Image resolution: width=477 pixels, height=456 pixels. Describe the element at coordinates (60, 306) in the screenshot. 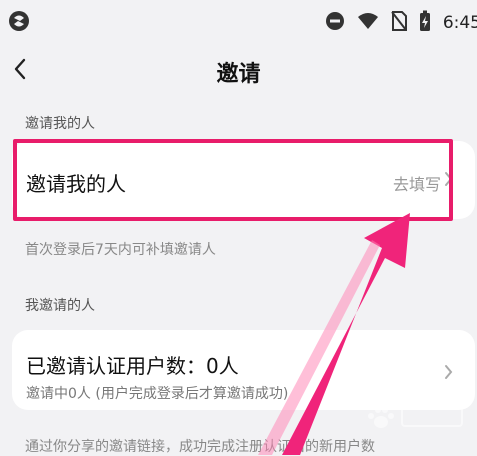

I see `section-label-invited: 我邀请的人` at that location.